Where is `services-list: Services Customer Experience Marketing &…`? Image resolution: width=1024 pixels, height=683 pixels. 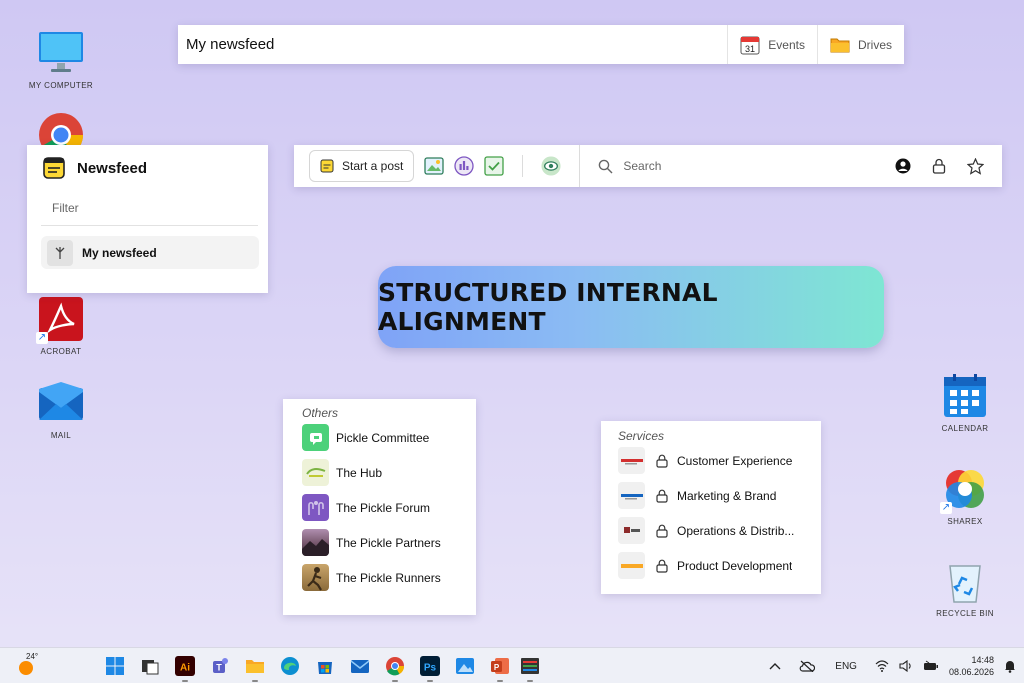 services-list: Services Customer Experience Marketing &… is located at coordinates (711, 507).